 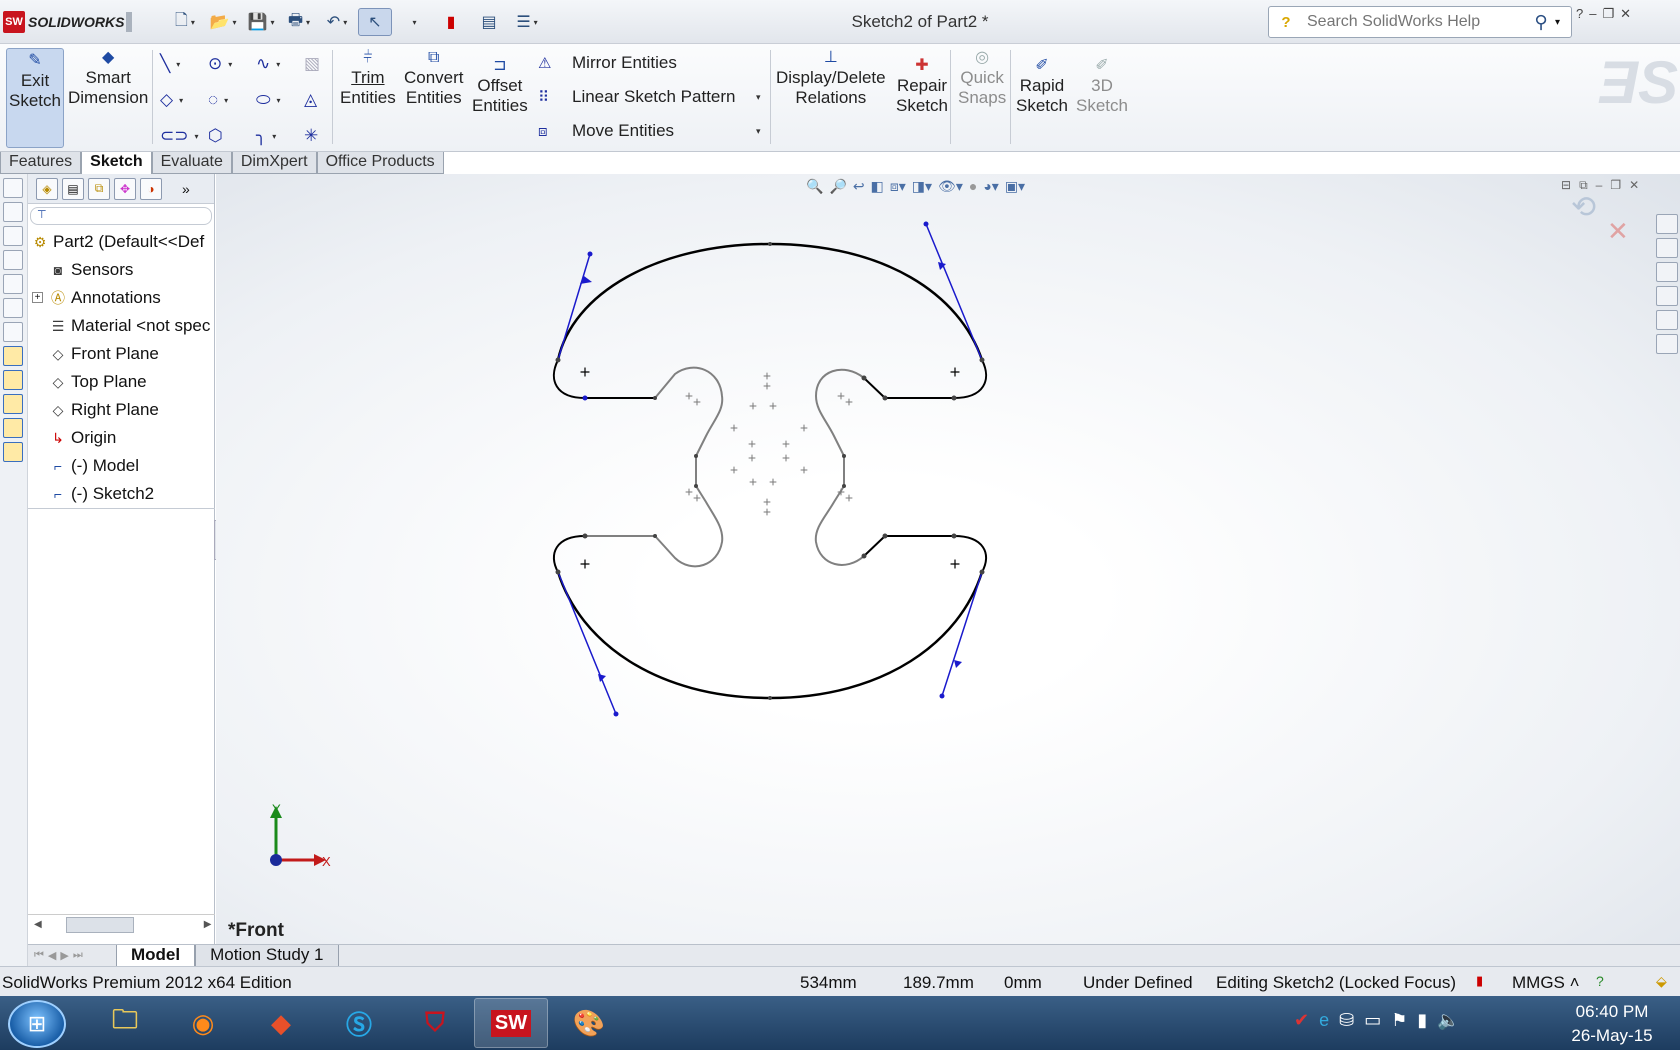 What do you see at coordinates (831, 78) in the screenshot?
I see `display-delete-relations-button: ⊥ Display/Delete Relations` at bounding box center [831, 78].